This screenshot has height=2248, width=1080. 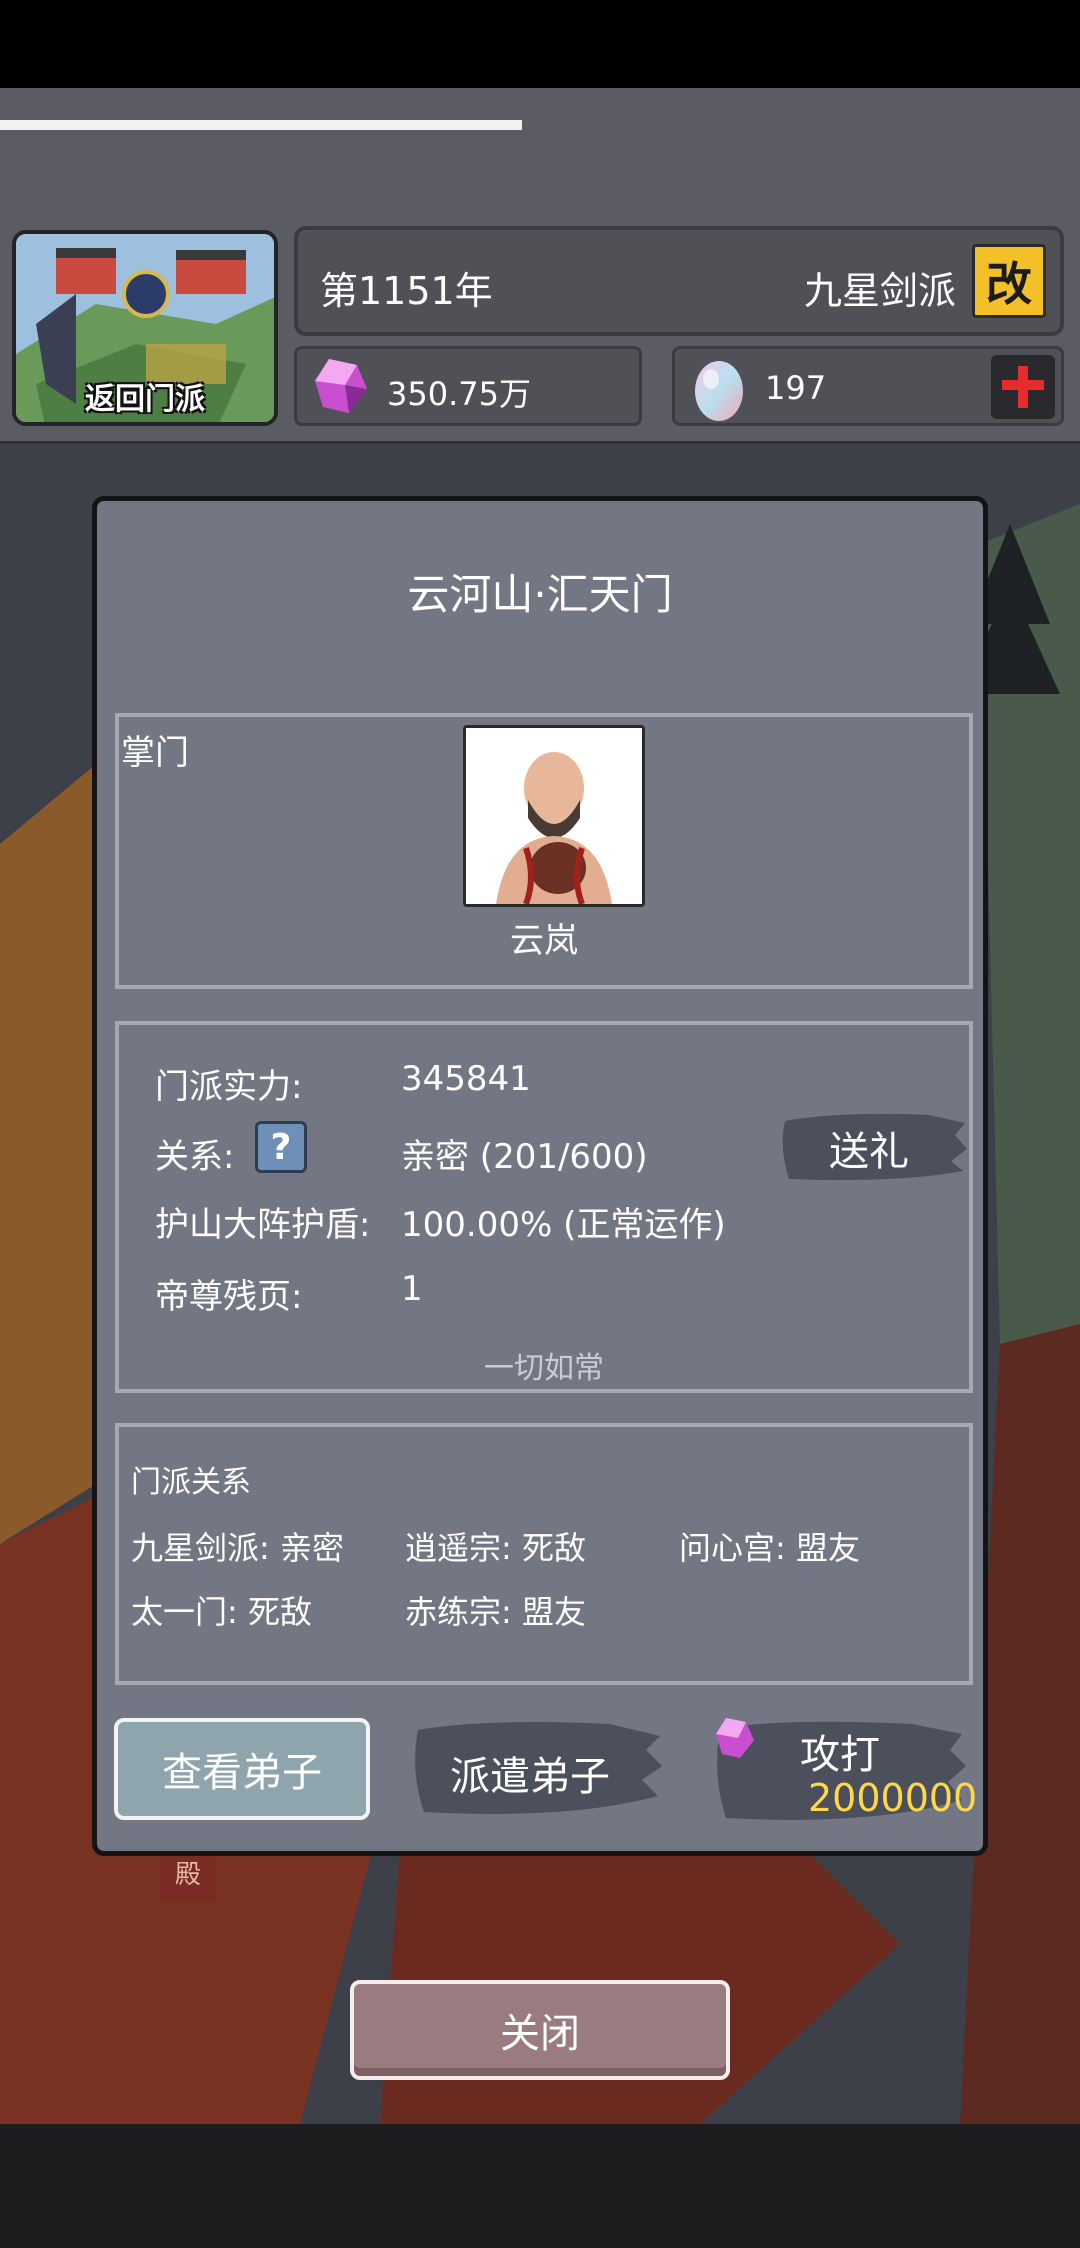 I want to click on return-label: 返回门派, so click(x=145, y=399).